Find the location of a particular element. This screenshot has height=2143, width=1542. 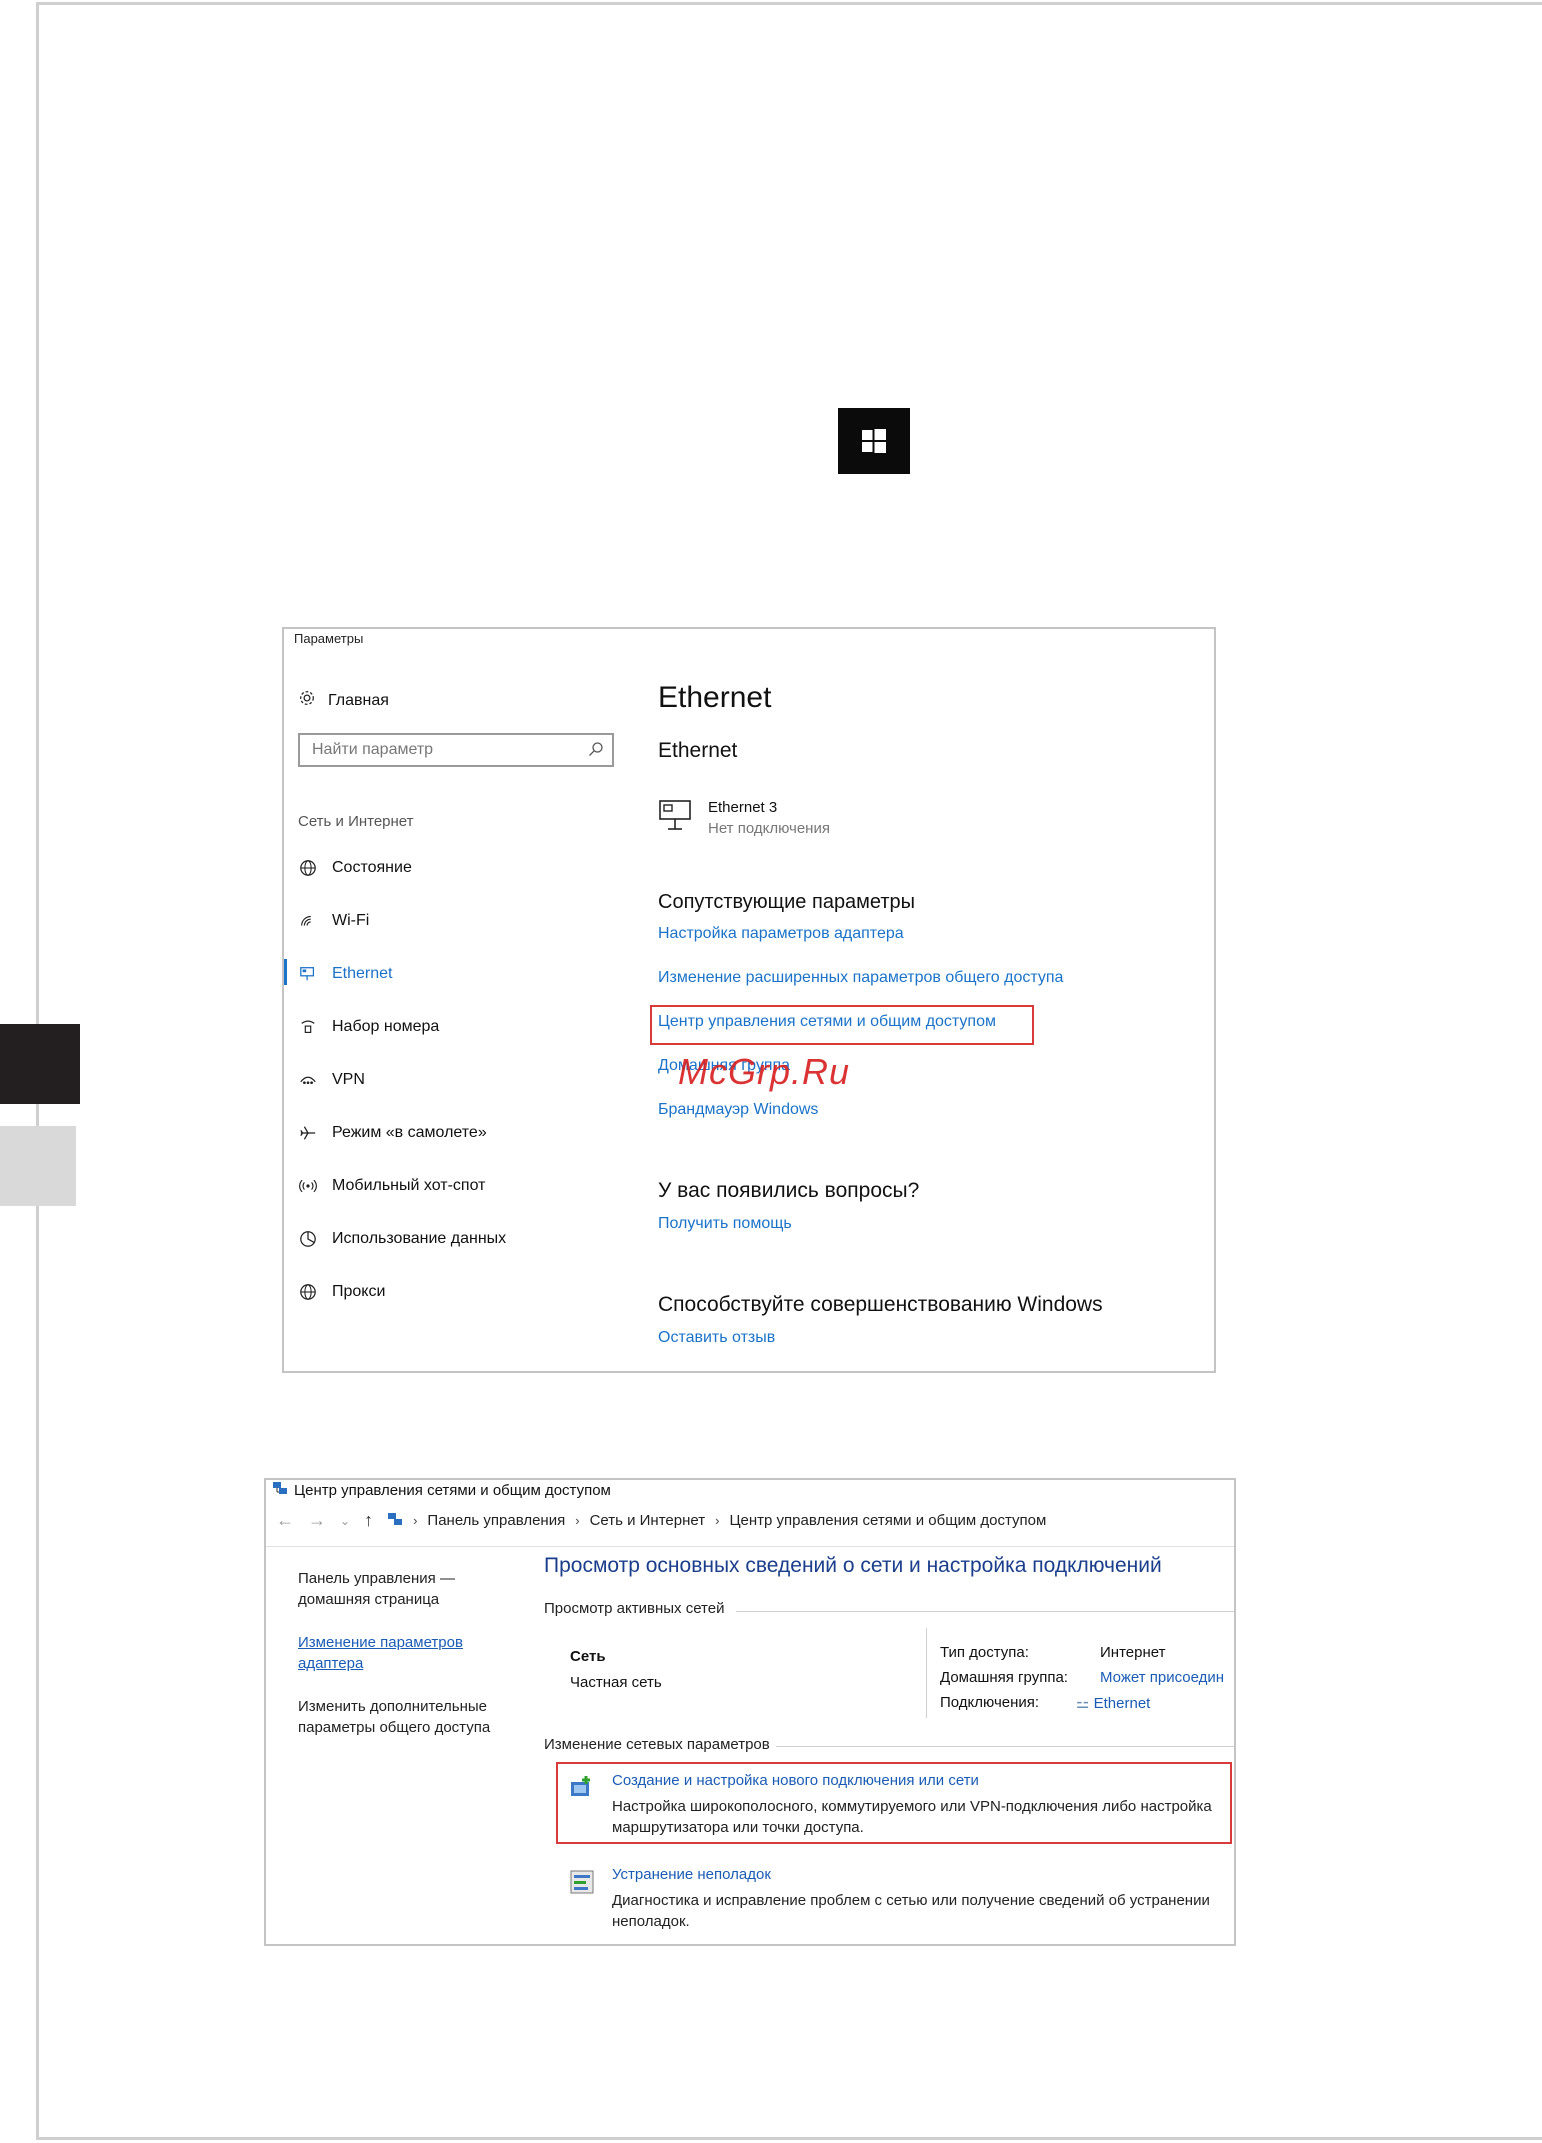

breadcrumb-item: Панель управления is located at coordinates (496, 1520).